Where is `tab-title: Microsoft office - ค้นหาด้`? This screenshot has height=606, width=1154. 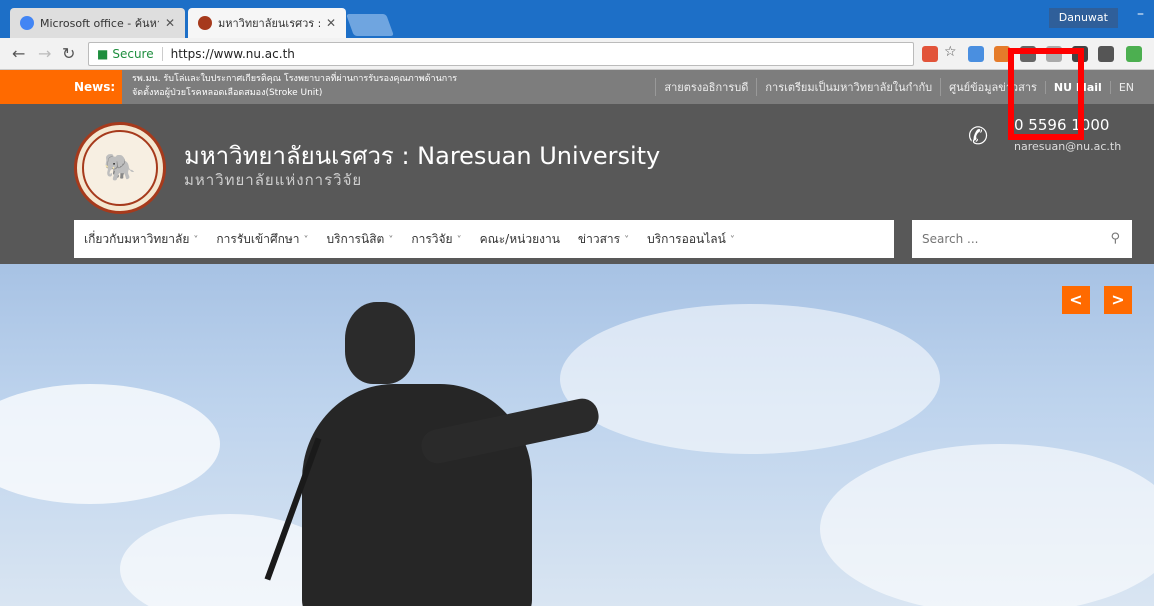
tab-title: Microsoft office - ค้นหาด้ is located at coordinates (99, 23).